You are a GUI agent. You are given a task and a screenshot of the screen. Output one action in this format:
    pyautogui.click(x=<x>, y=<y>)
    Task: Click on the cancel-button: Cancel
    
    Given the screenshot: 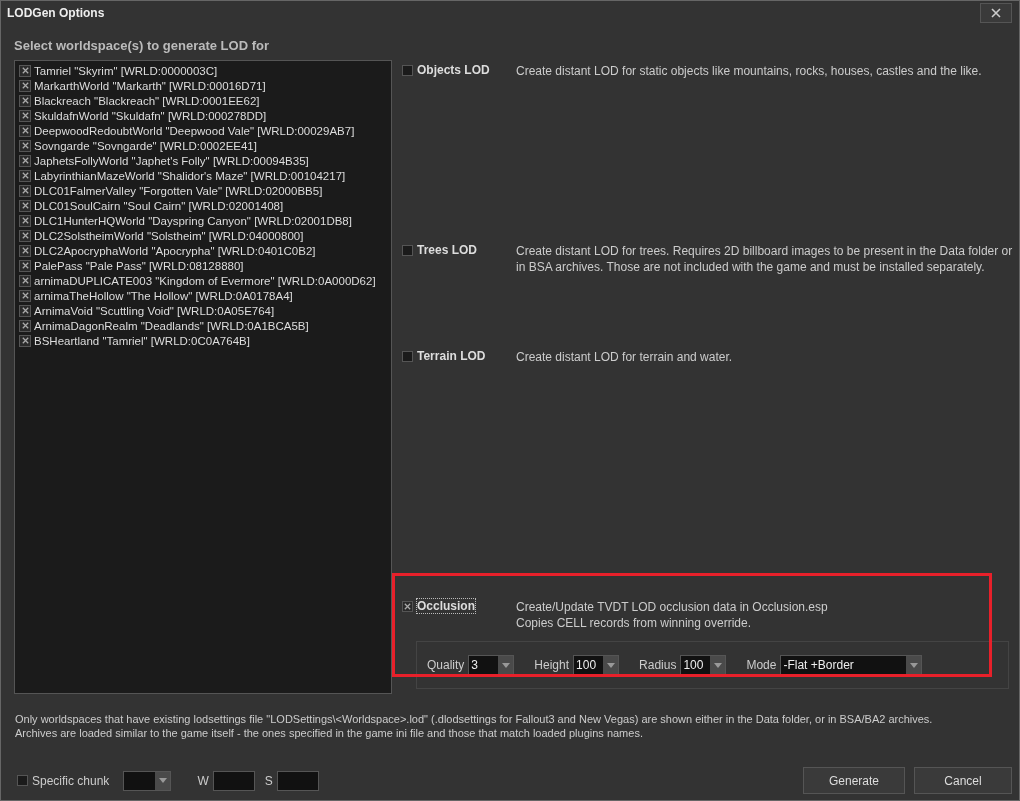 What is the action you would take?
    pyautogui.click(x=963, y=780)
    